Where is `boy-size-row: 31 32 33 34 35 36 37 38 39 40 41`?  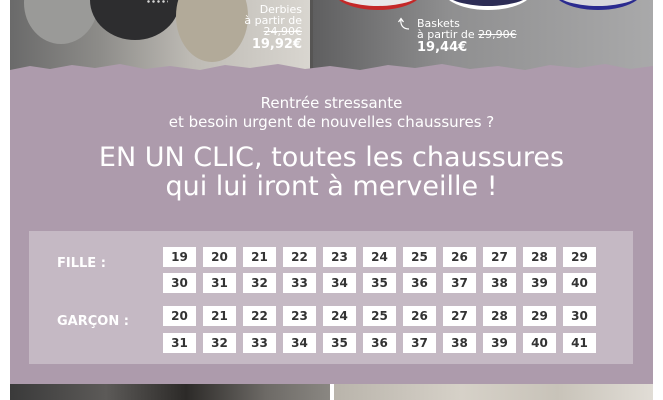
boy-size-row: 31 32 33 34 35 36 37 38 39 40 41 is located at coordinates (383, 343).